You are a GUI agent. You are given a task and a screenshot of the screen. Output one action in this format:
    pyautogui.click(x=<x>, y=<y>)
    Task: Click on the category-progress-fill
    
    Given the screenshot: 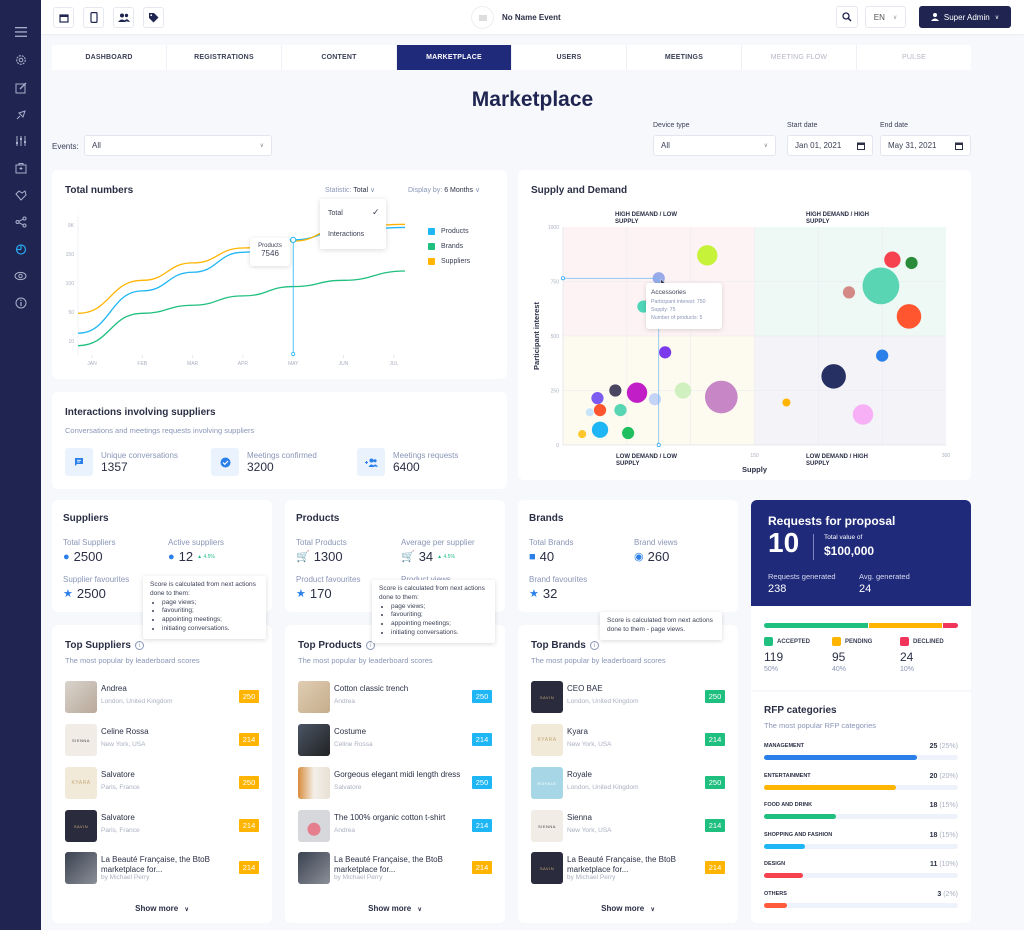 What is the action you would take?
    pyautogui.click(x=830, y=787)
    